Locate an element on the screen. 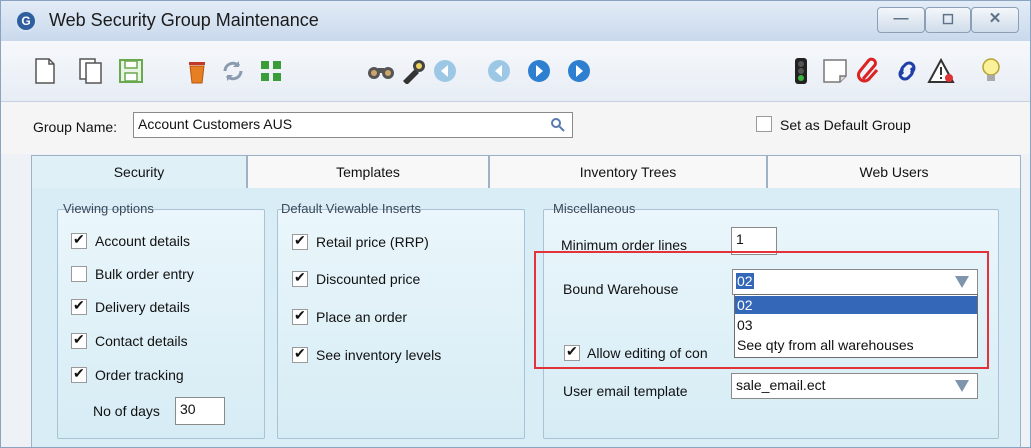 This screenshot has width=1031, height=448. default-group-label: Set as Default Group is located at coordinates (845, 125).